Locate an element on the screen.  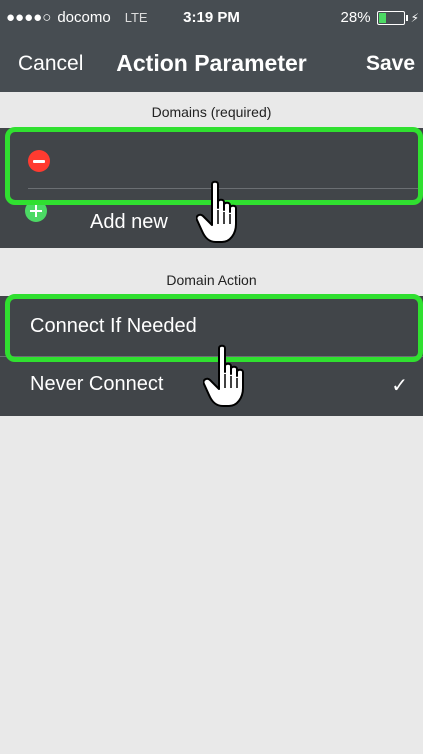
add-domain-button is located at coordinates (36, 211).